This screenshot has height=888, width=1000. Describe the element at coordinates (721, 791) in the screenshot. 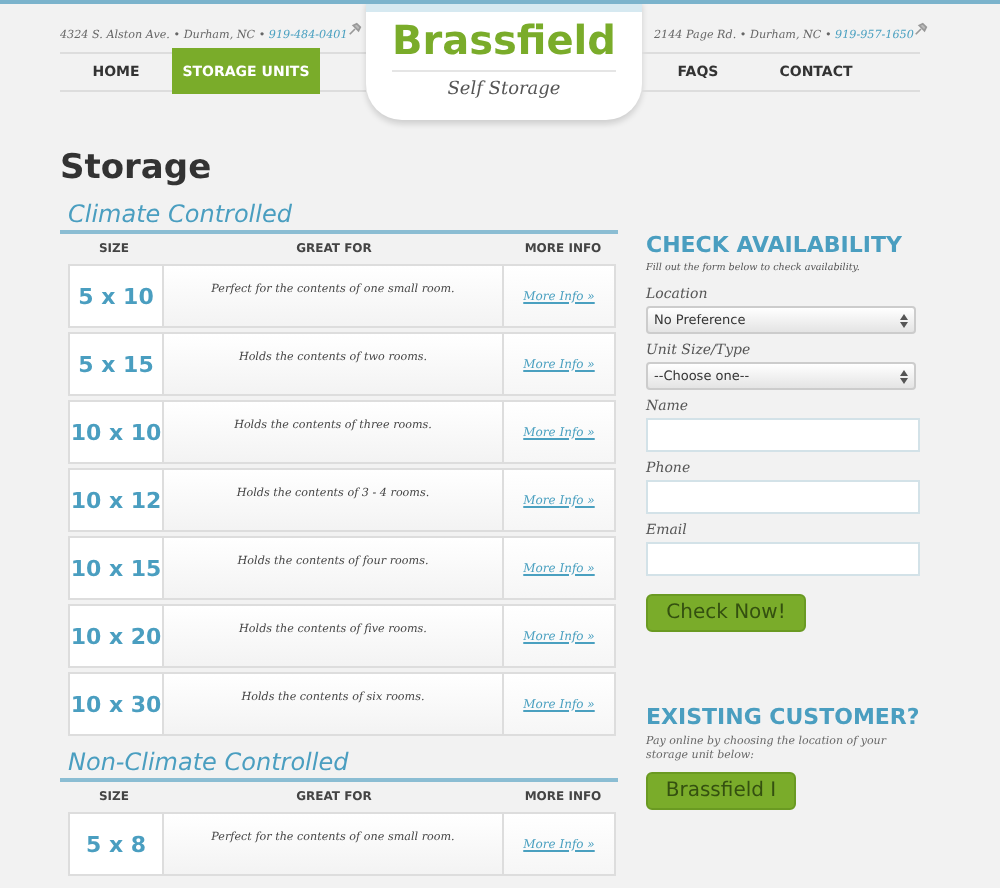

I see `location-button: Brassfield I` at that location.